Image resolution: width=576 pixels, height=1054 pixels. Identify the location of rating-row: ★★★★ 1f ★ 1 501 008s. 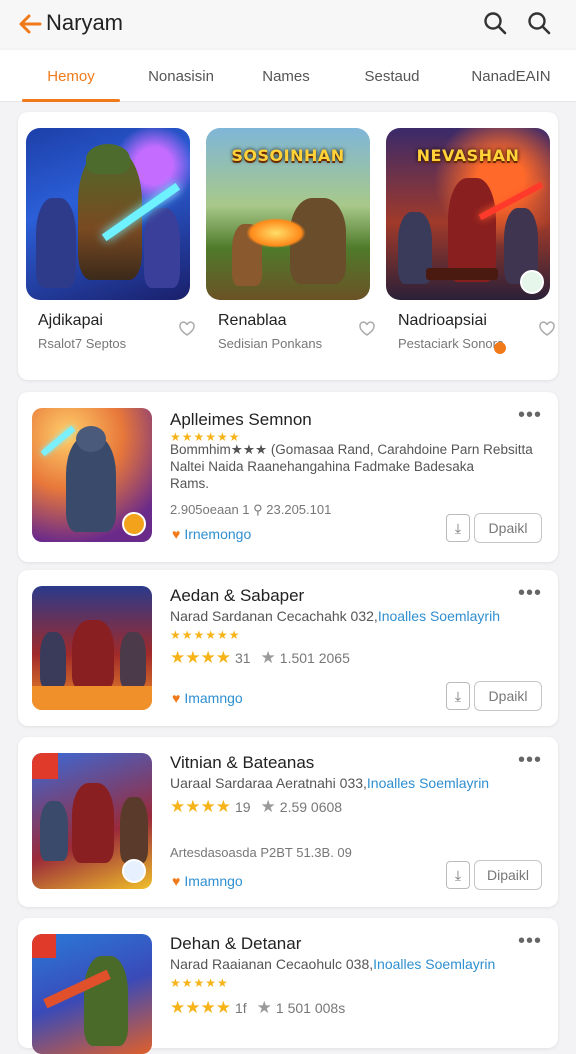
(258, 1007).